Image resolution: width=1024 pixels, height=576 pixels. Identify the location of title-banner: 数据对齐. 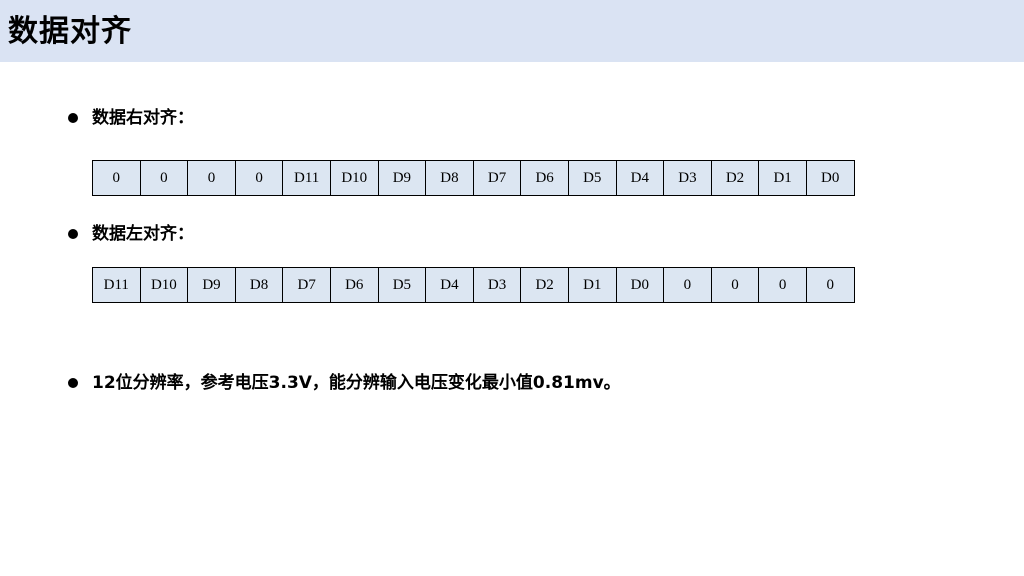
(512, 31).